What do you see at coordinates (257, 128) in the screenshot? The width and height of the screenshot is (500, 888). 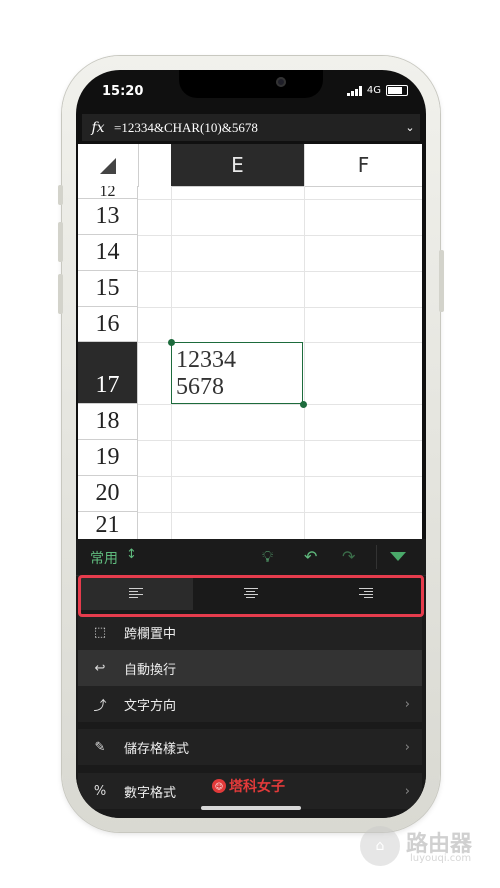 I see `formula-input: =12334&CHAR(10)&5678` at bounding box center [257, 128].